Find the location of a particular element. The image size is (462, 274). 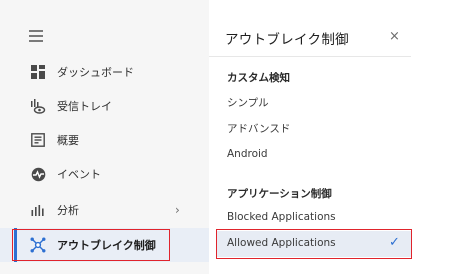

panel-title: アウトブレイク制御 is located at coordinates (287, 40).